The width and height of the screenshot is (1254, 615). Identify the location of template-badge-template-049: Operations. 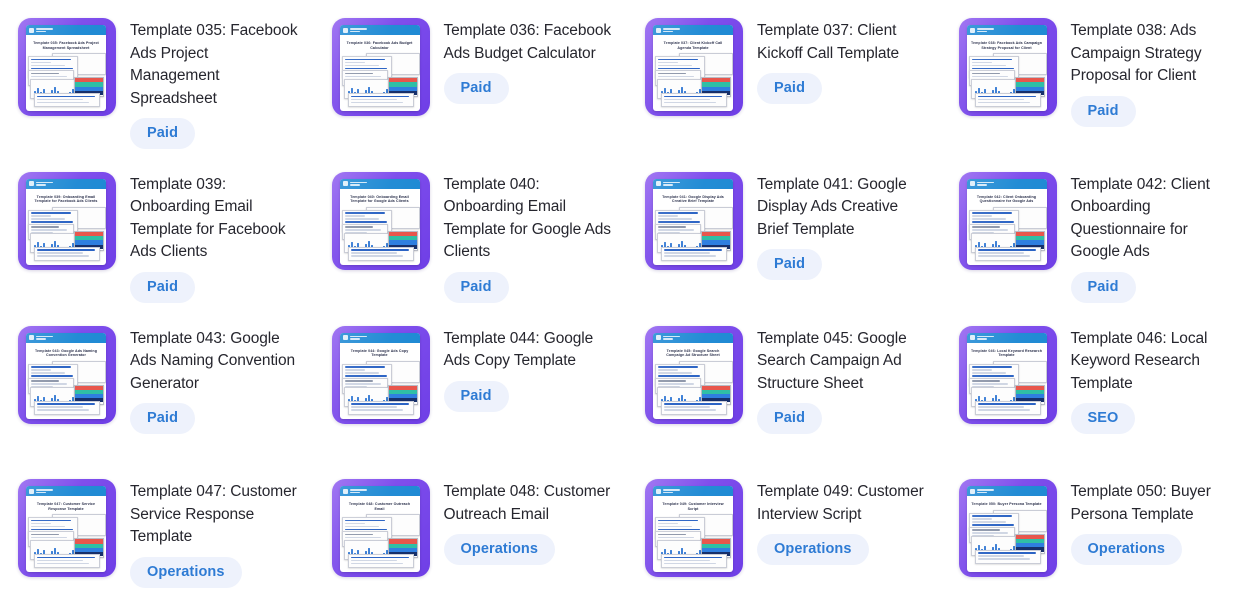
(813, 550).